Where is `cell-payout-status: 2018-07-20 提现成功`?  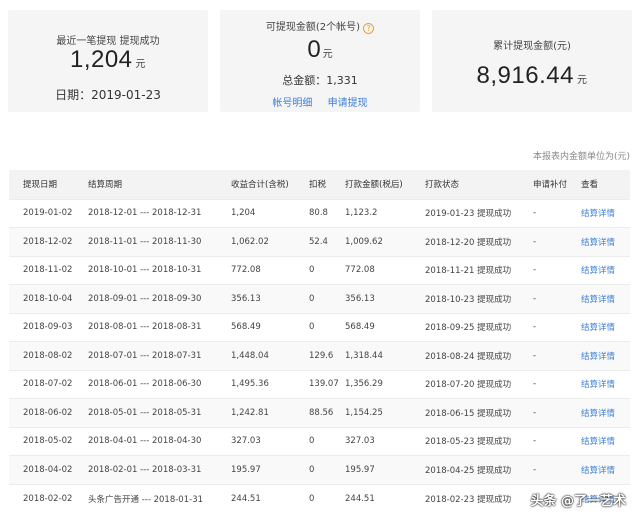 cell-payout-status: 2018-07-20 提现成功 is located at coordinates (465, 384).